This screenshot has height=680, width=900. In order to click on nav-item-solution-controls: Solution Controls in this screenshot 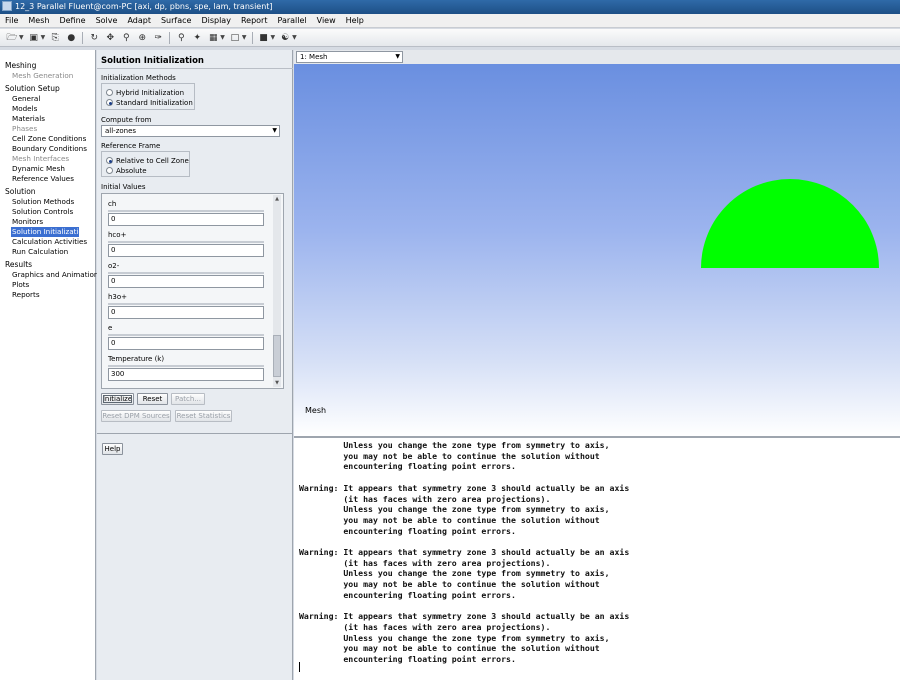, I will do `click(47, 212)`.